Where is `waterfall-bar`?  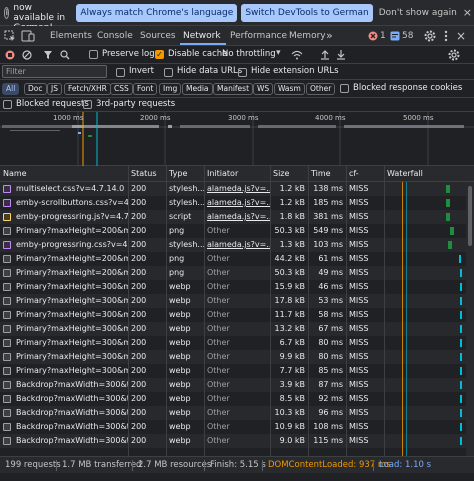 waterfall-bar is located at coordinates (461, 427).